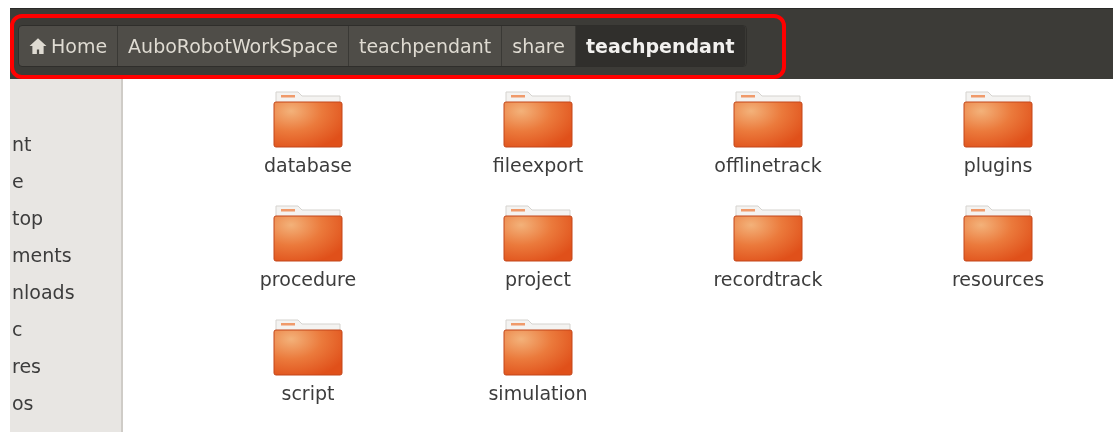  Describe the element at coordinates (308, 165) in the screenshot. I see `folder-name: database` at that location.